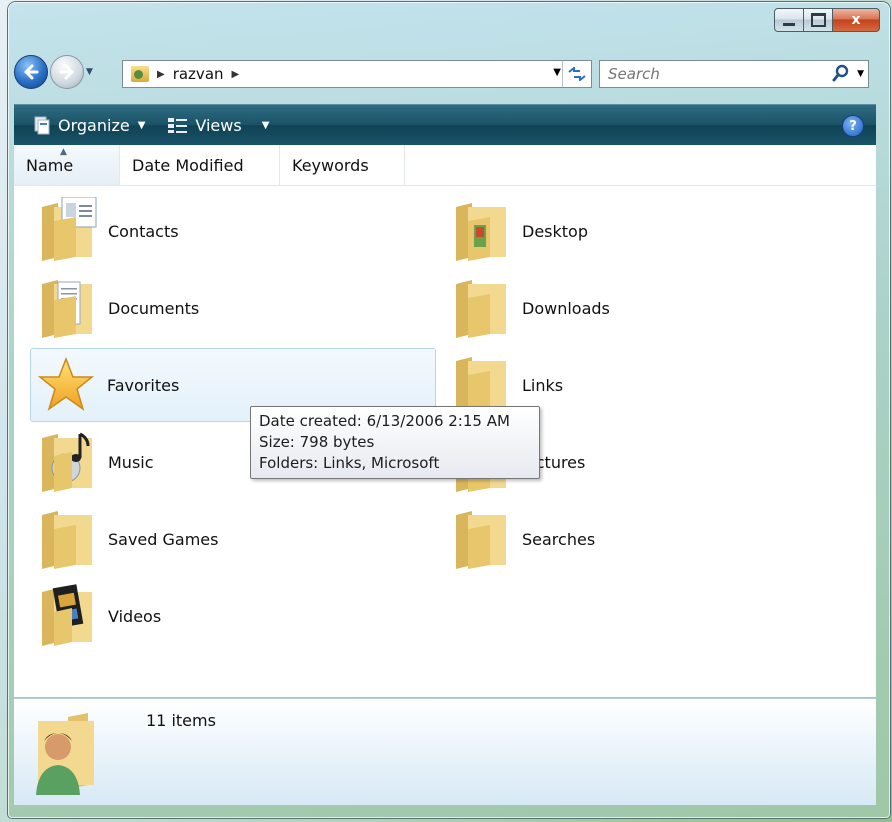 Image resolution: width=892 pixels, height=822 pixels. I want to click on views-icon, so click(178, 125).